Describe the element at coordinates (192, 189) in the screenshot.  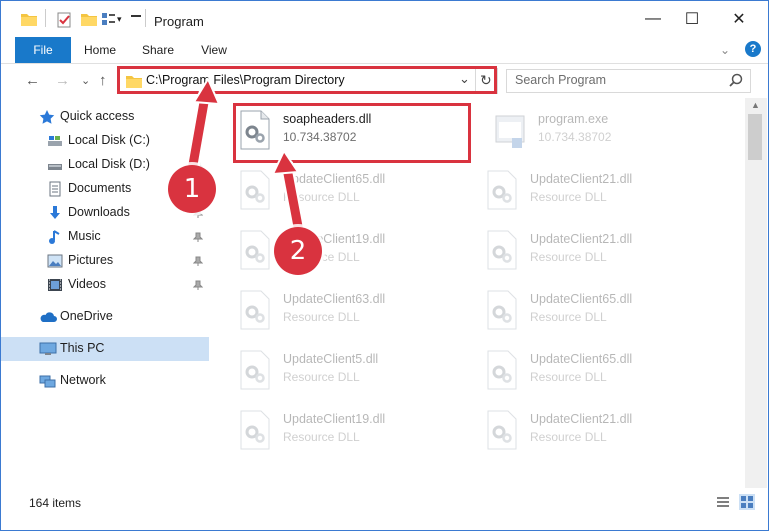
I see `step-1-badge: 1` at that location.